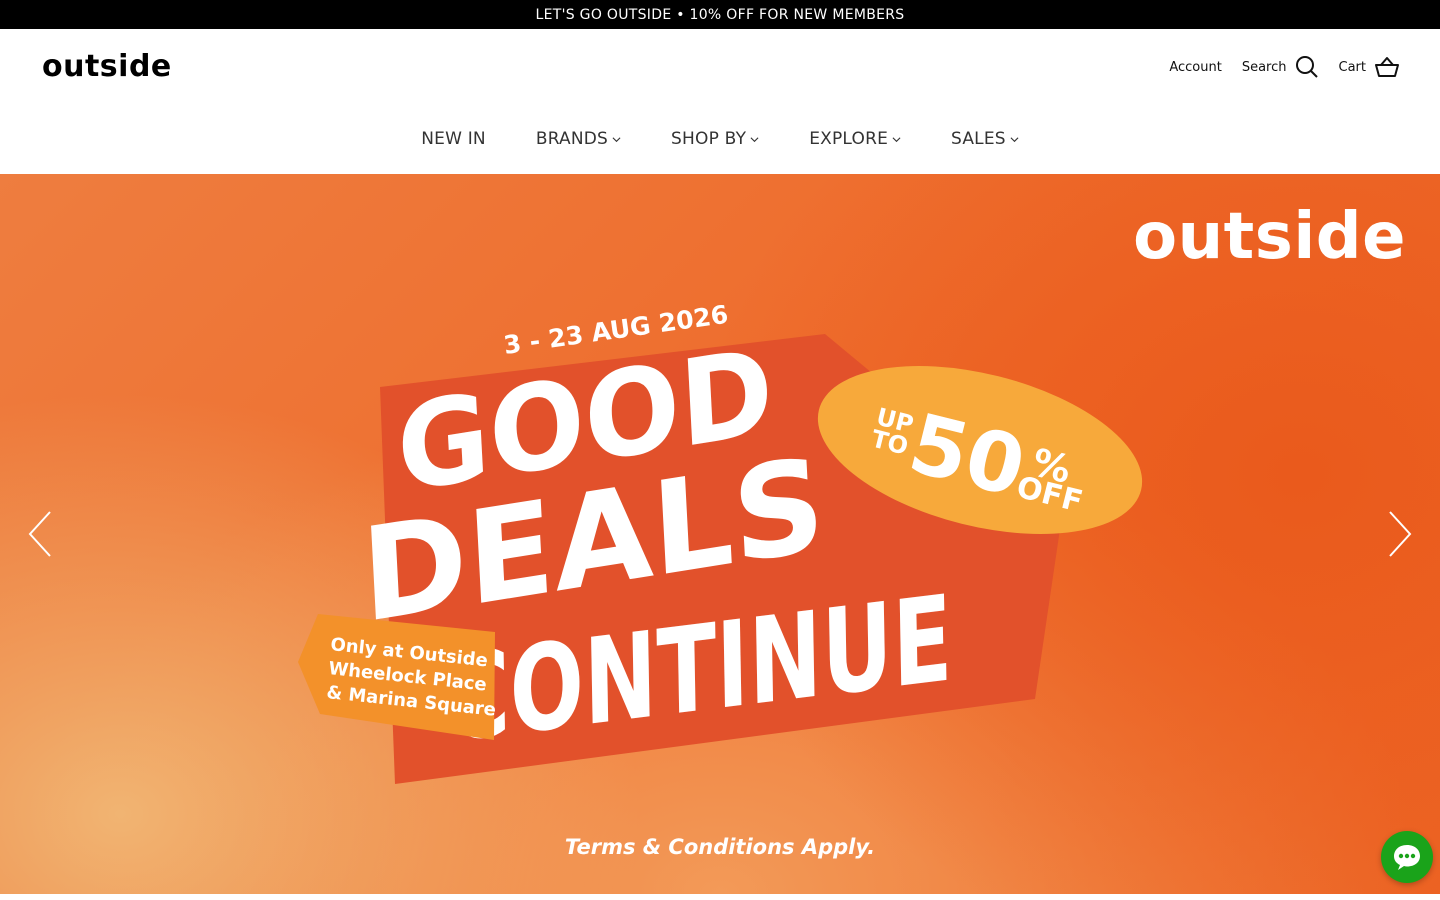 The width and height of the screenshot is (1440, 900). What do you see at coordinates (572, 139) in the screenshot?
I see `nav-item-label: BRANDS` at bounding box center [572, 139].